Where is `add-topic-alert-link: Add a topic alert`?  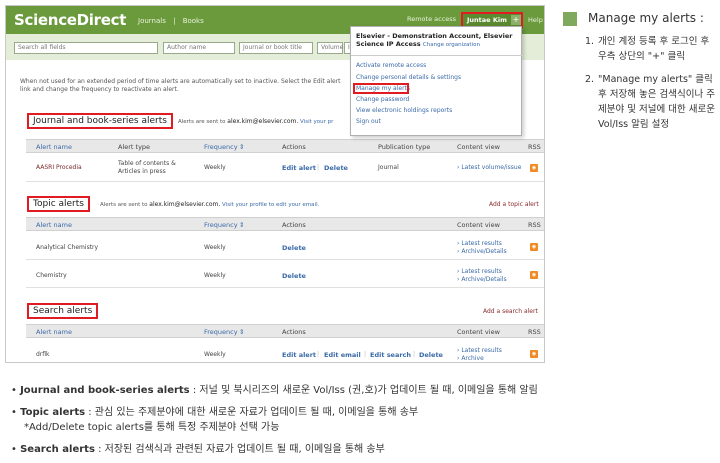 add-topic-alert-link: Add a topic alert is located at coordinates (514, 204).